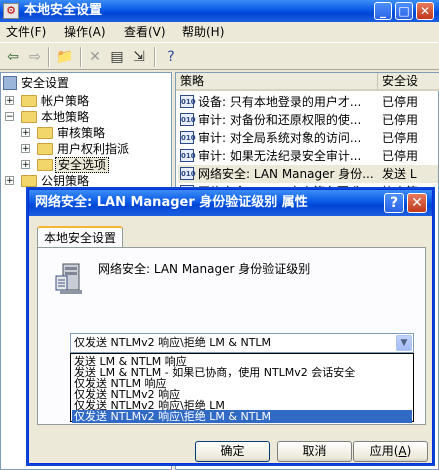 The width and height of the screenshot is (439, 470). Describe the element at coordinates (383, 11) in the screenshot. I see `minimize-button: _` at that location.